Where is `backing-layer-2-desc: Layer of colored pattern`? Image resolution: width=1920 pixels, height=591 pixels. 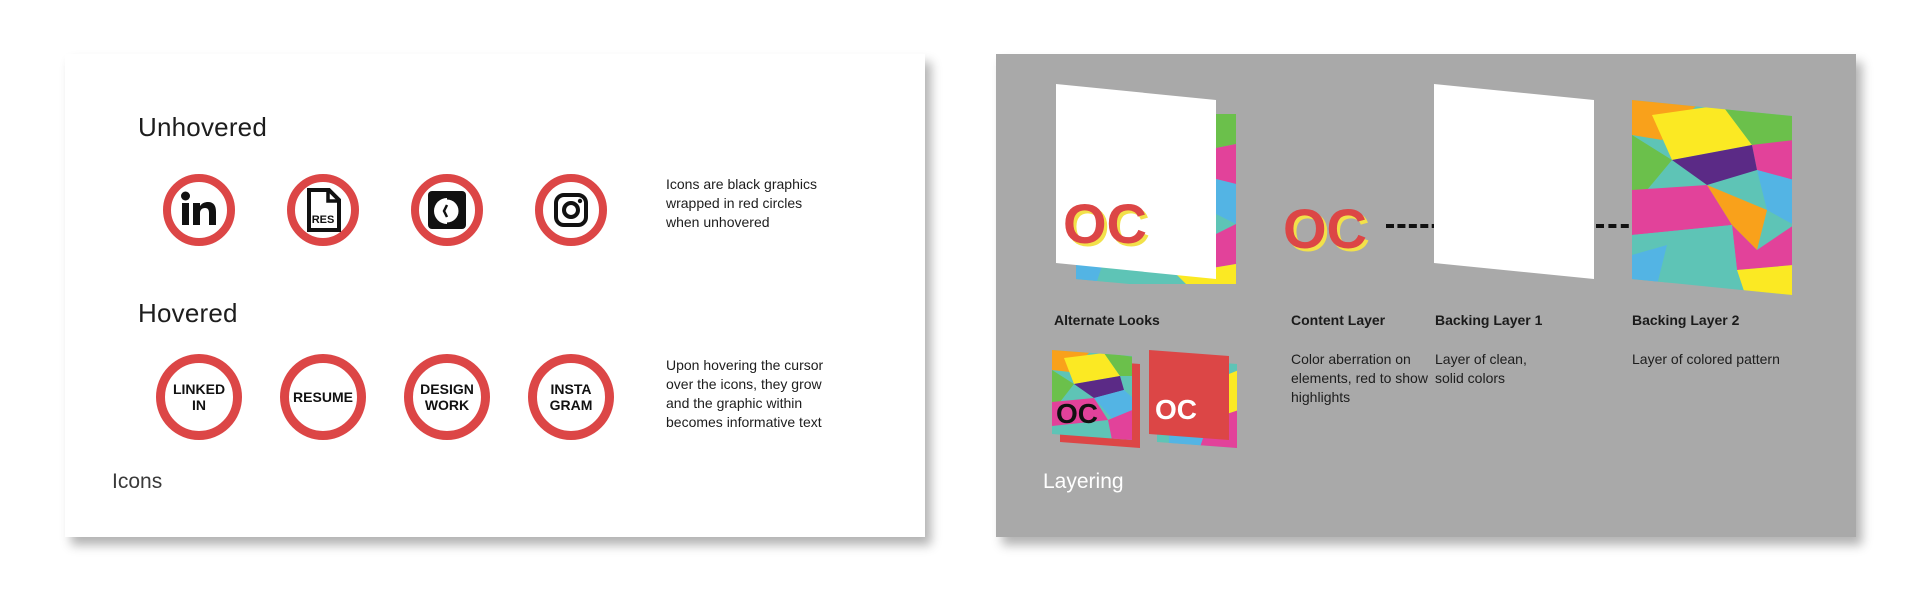 backing-layer-2-desc: Layer of colored pattern is located at coordinates (1706, 359).